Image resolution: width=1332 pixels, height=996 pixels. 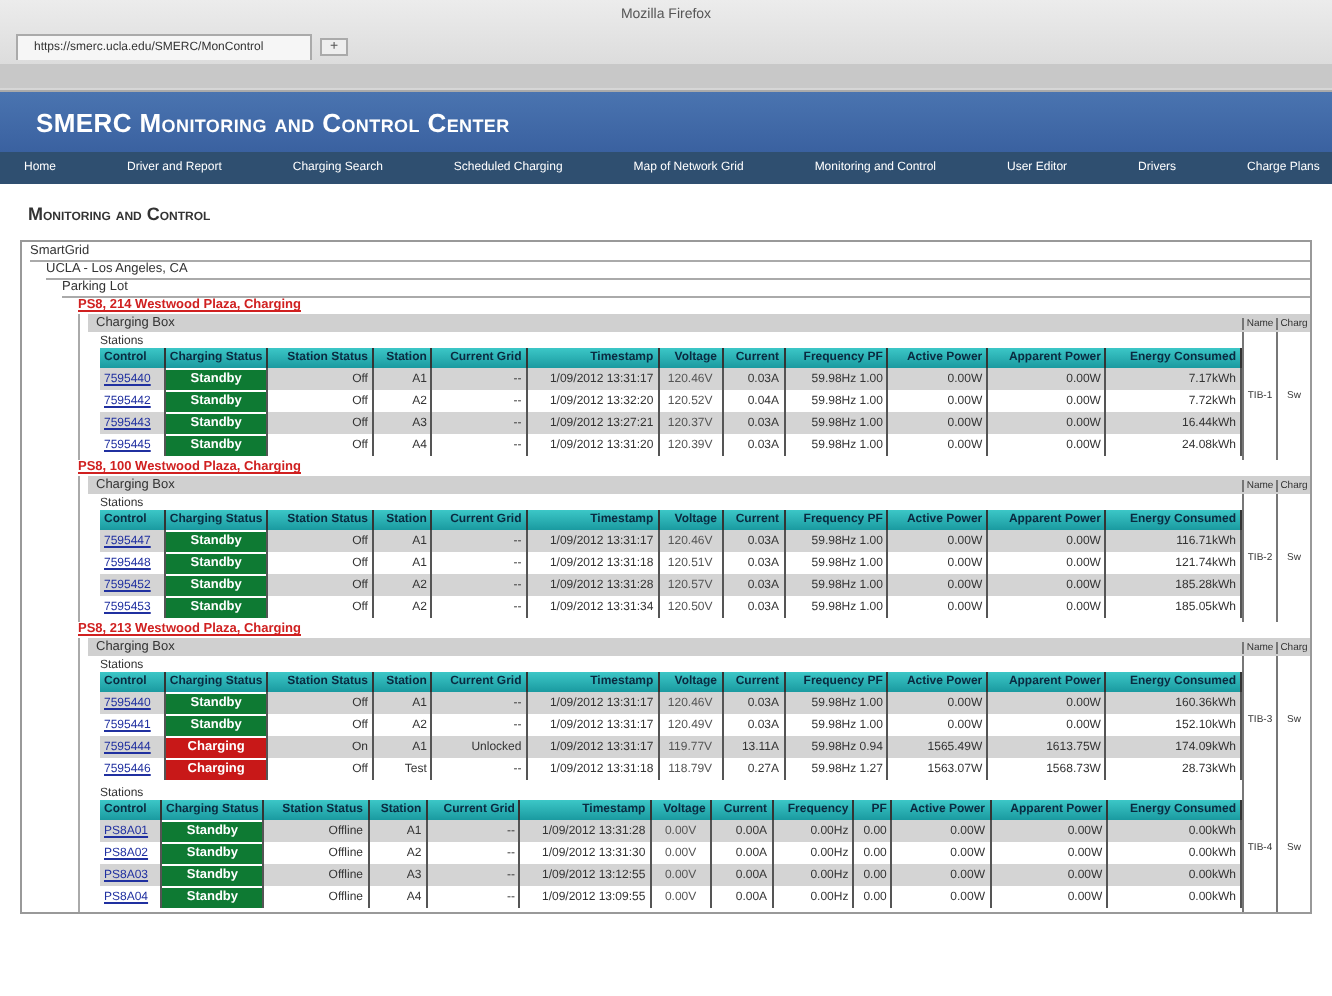 What do you see at coordinates (273, 122) in the screenshot?
I see `site-title: SMERC Monitoring and Control Center` at bounding box center [273, 122].